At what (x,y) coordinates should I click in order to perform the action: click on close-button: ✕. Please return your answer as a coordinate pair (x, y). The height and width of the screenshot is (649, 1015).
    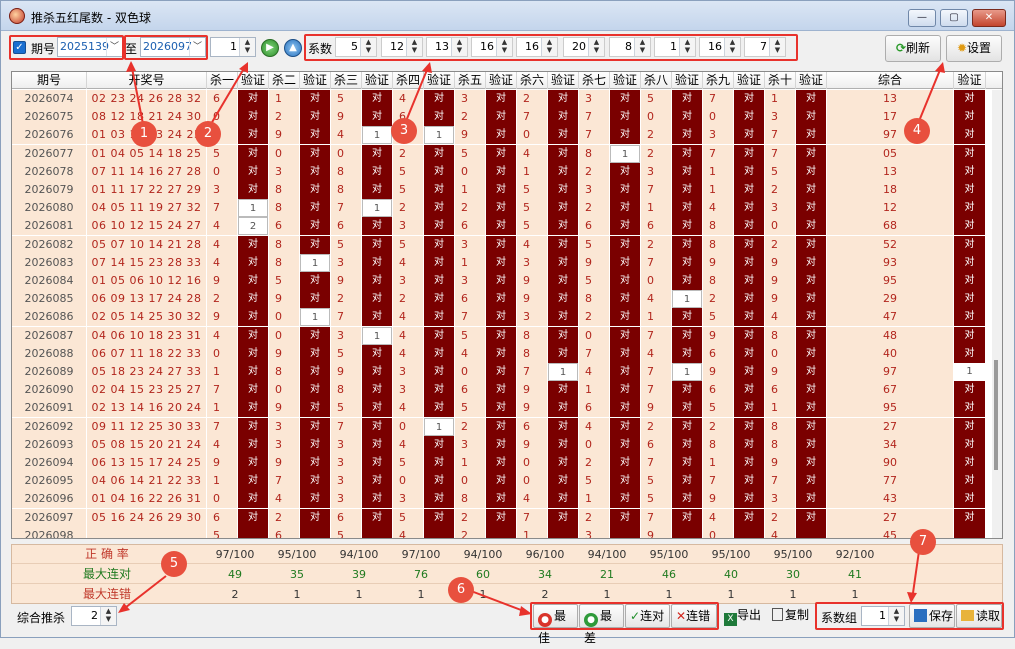
    Looking at the image, I should click on (989, 18).